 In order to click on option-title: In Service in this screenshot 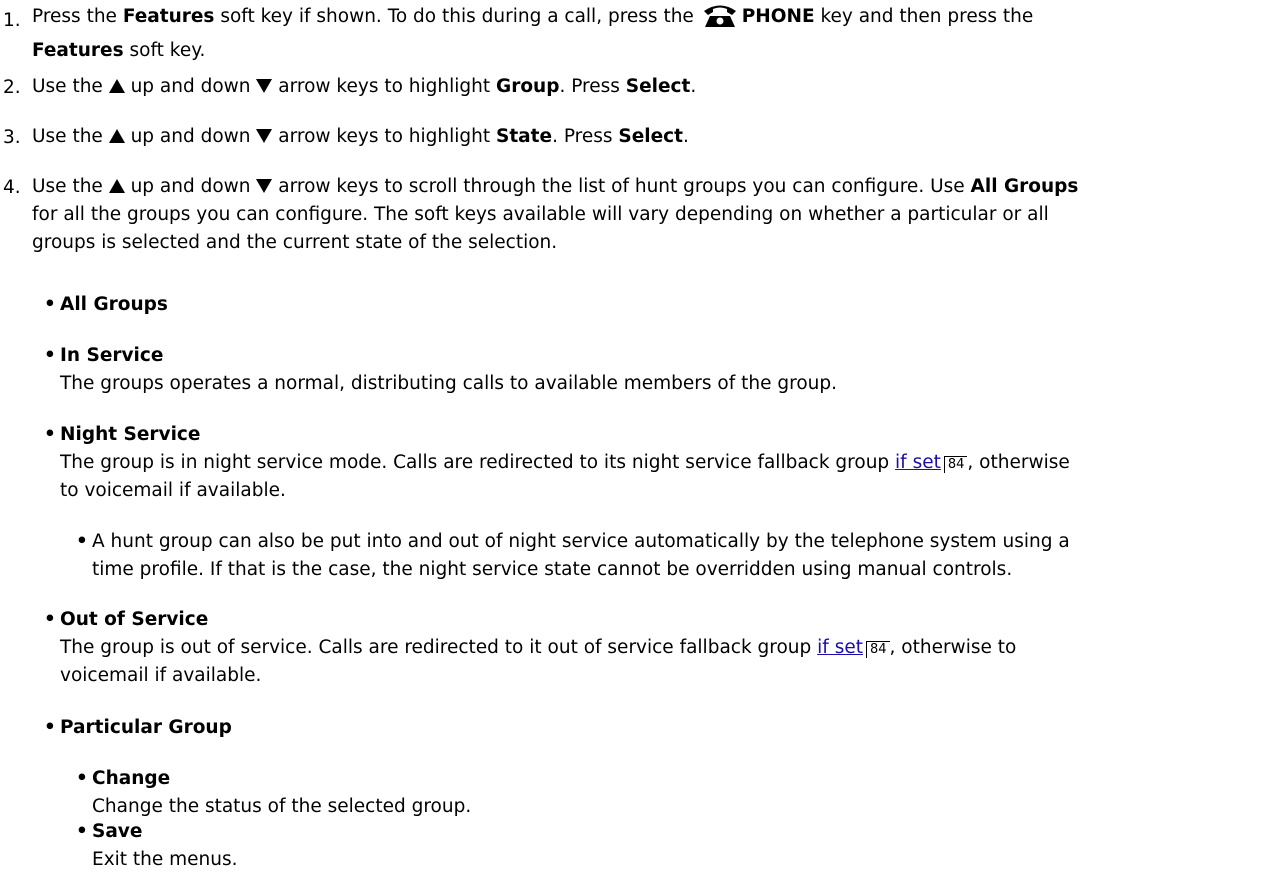, I will do `click(112, 355)`.